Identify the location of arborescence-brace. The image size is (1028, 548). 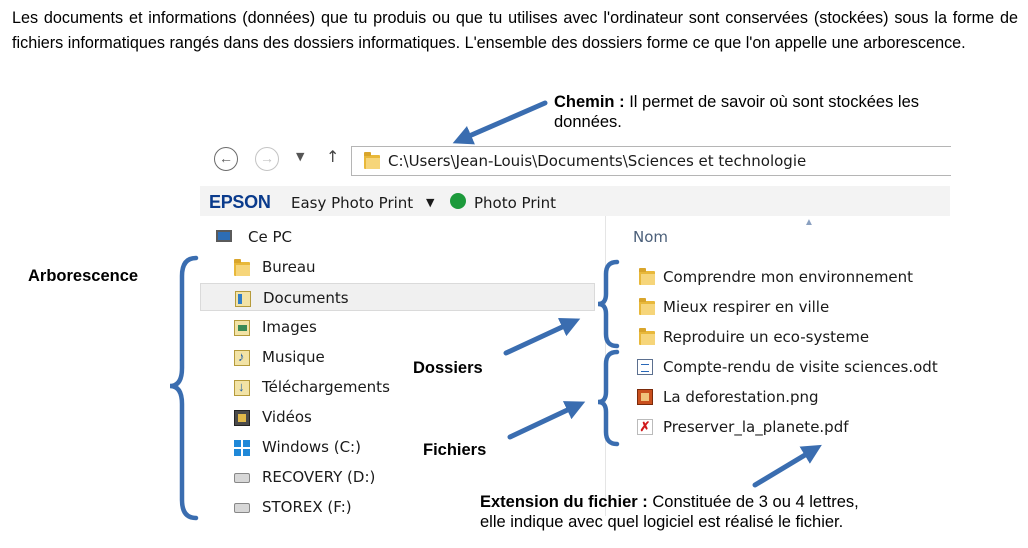
(184, 388).